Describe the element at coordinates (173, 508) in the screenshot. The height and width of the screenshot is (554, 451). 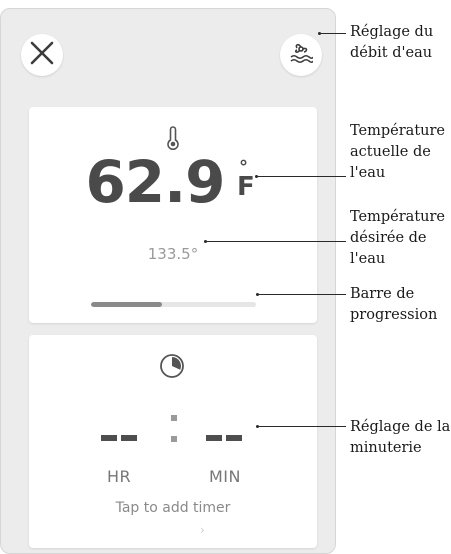
I see `add-timer-hint: Tap to add timer` at that location.